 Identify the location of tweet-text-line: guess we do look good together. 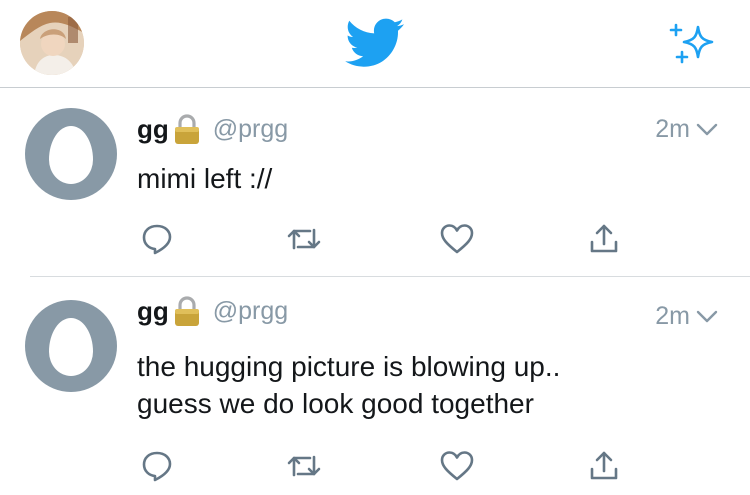
(335, 403).